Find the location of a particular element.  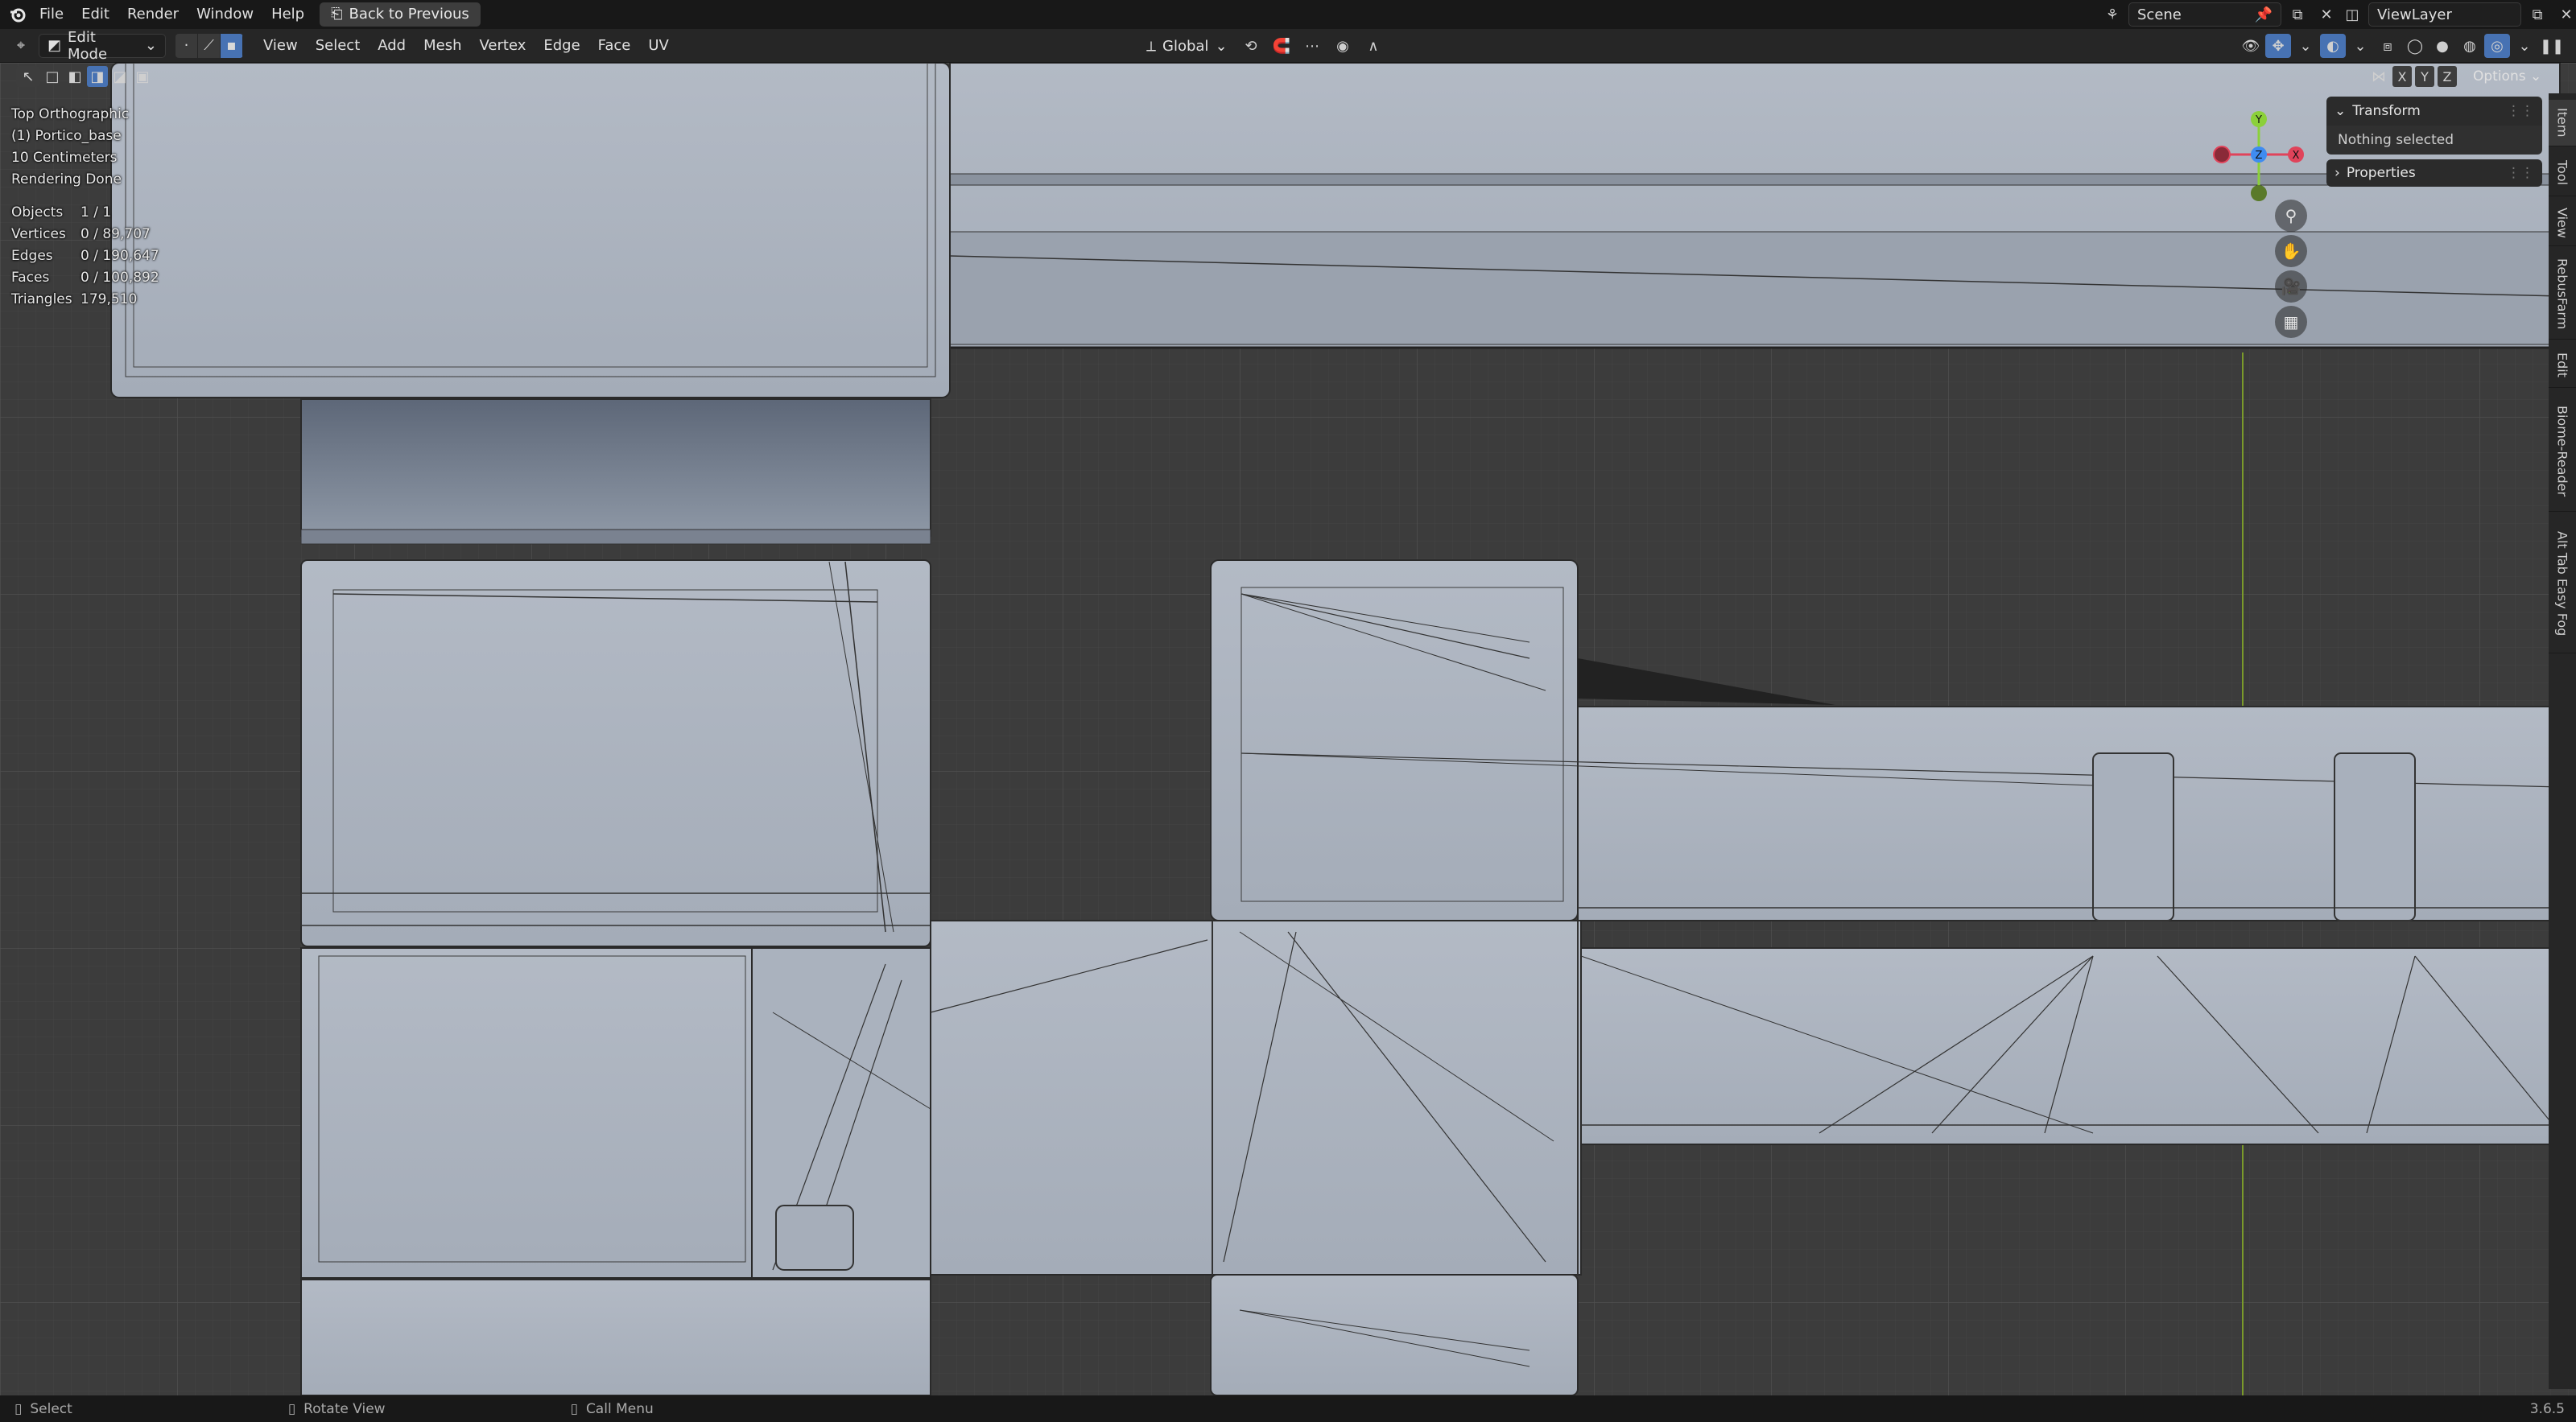

view-layer-selector: ViewLayer is located at coordinates (2444, 15).